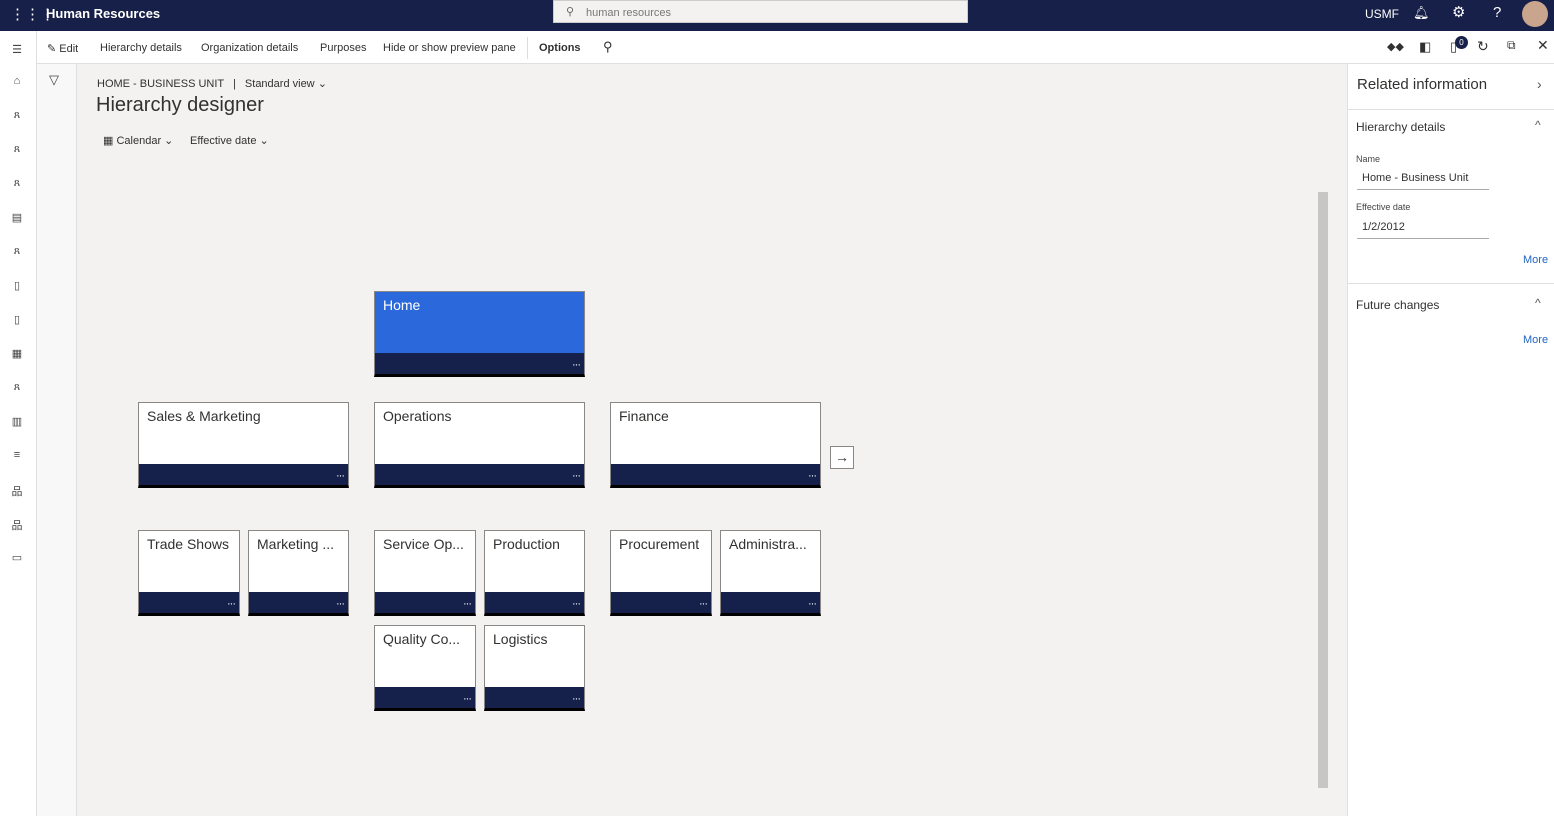  Describe the element at coordinates (1323, 490) in the screenshot. I see `vertical-scrollbar` at that location.